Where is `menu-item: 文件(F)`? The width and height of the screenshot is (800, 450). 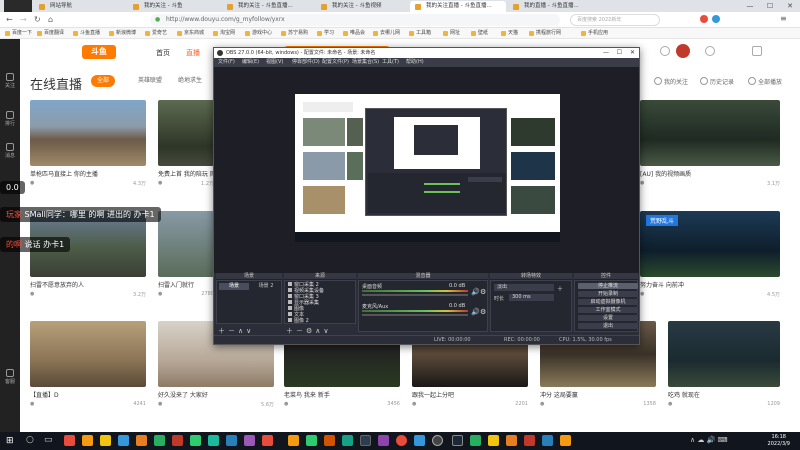
menu-item: 文件(F) is located at coordinates (226, 62).